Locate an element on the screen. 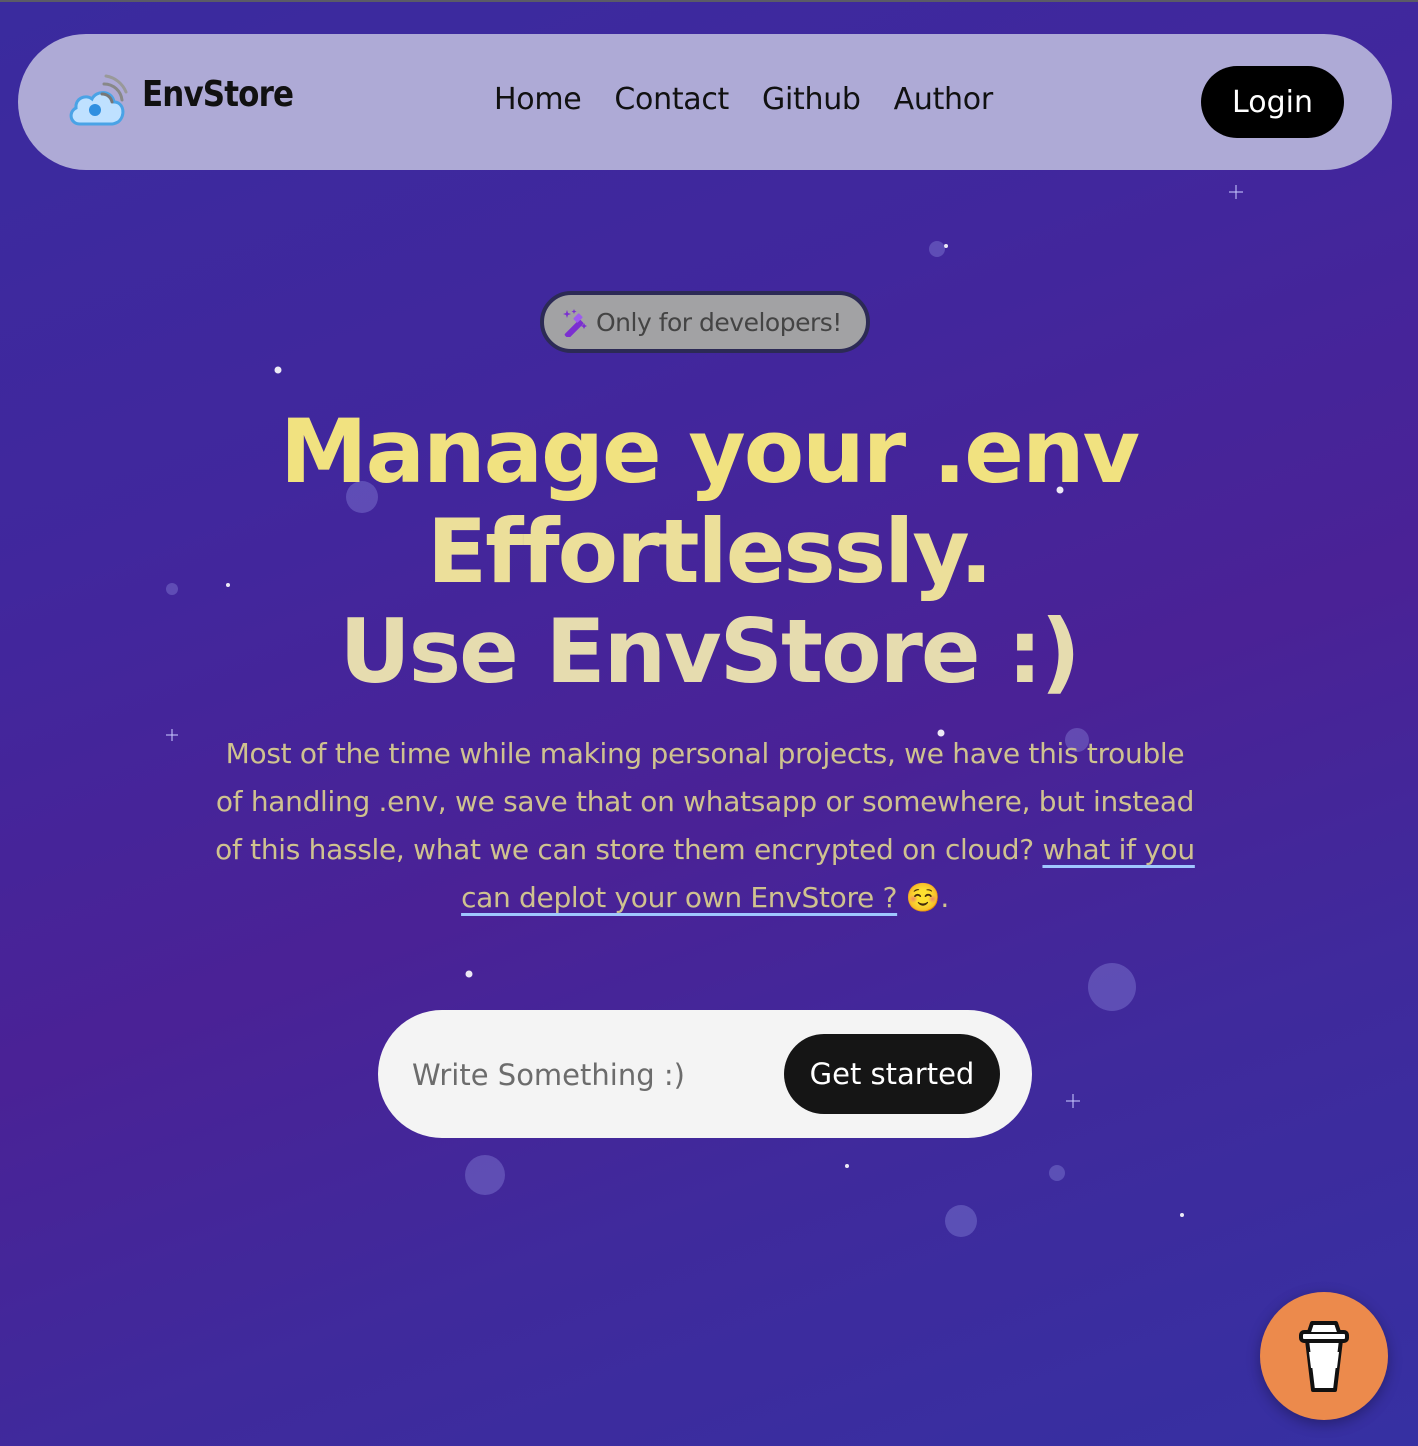 The height and width of the screenshot is (1446, 1418). window-top-border is located at coordinates (709, 1).